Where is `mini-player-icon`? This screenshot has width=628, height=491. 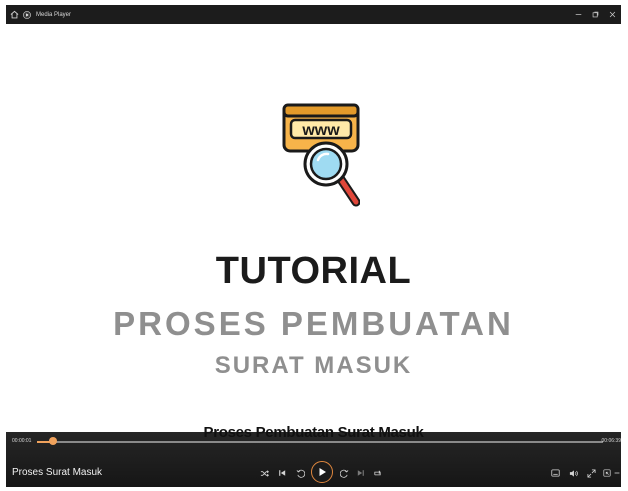
mini-player-icon is located at coordinates (607, 473).